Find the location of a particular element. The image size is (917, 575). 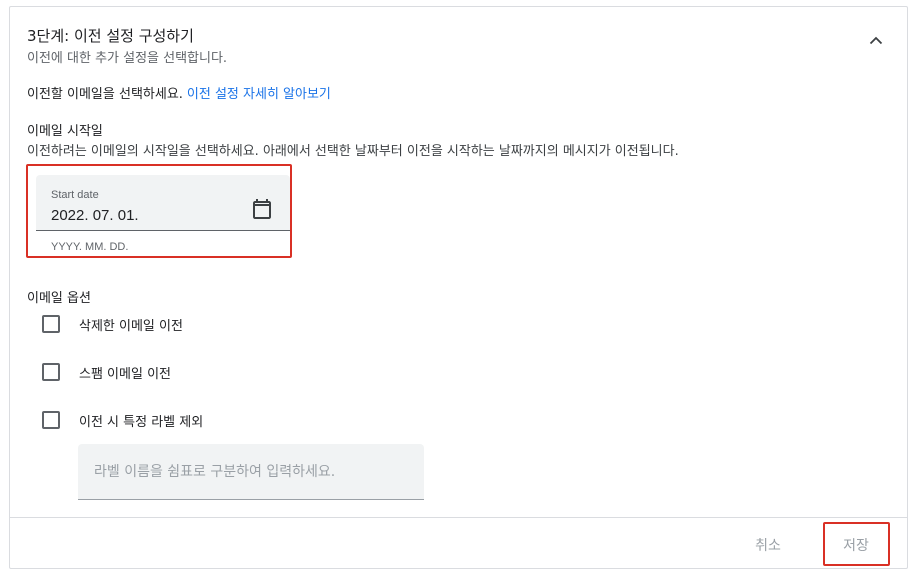

start-date-field: Start date 2022. 07. 01. is located at coordinates (163, 203).